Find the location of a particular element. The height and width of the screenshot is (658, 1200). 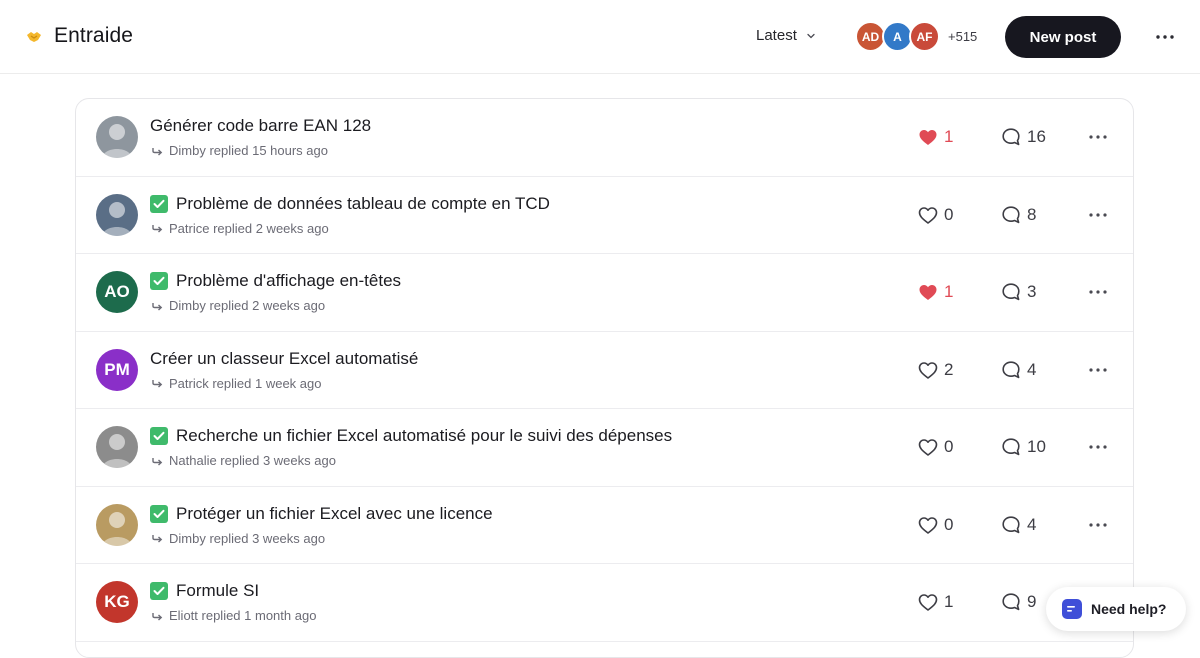

post-meta-text: Patrick replied 1 week ago is located at coordinates (245, 383).